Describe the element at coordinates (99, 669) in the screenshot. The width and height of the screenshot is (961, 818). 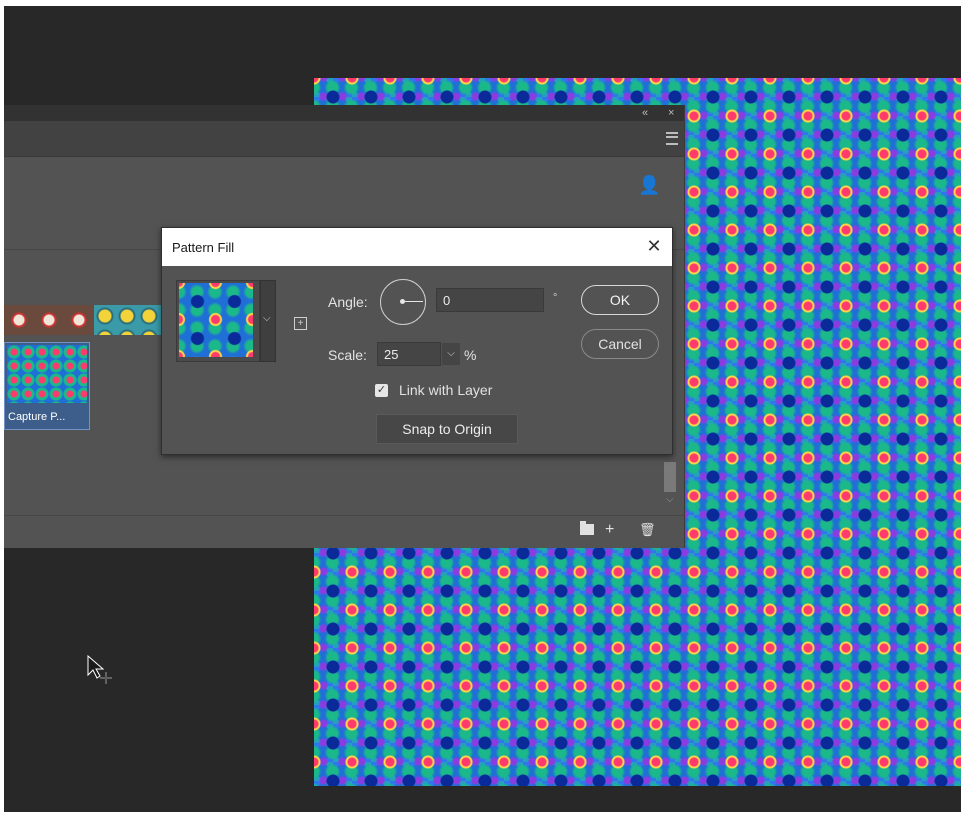
I see `move-cursor-icon` at that location.